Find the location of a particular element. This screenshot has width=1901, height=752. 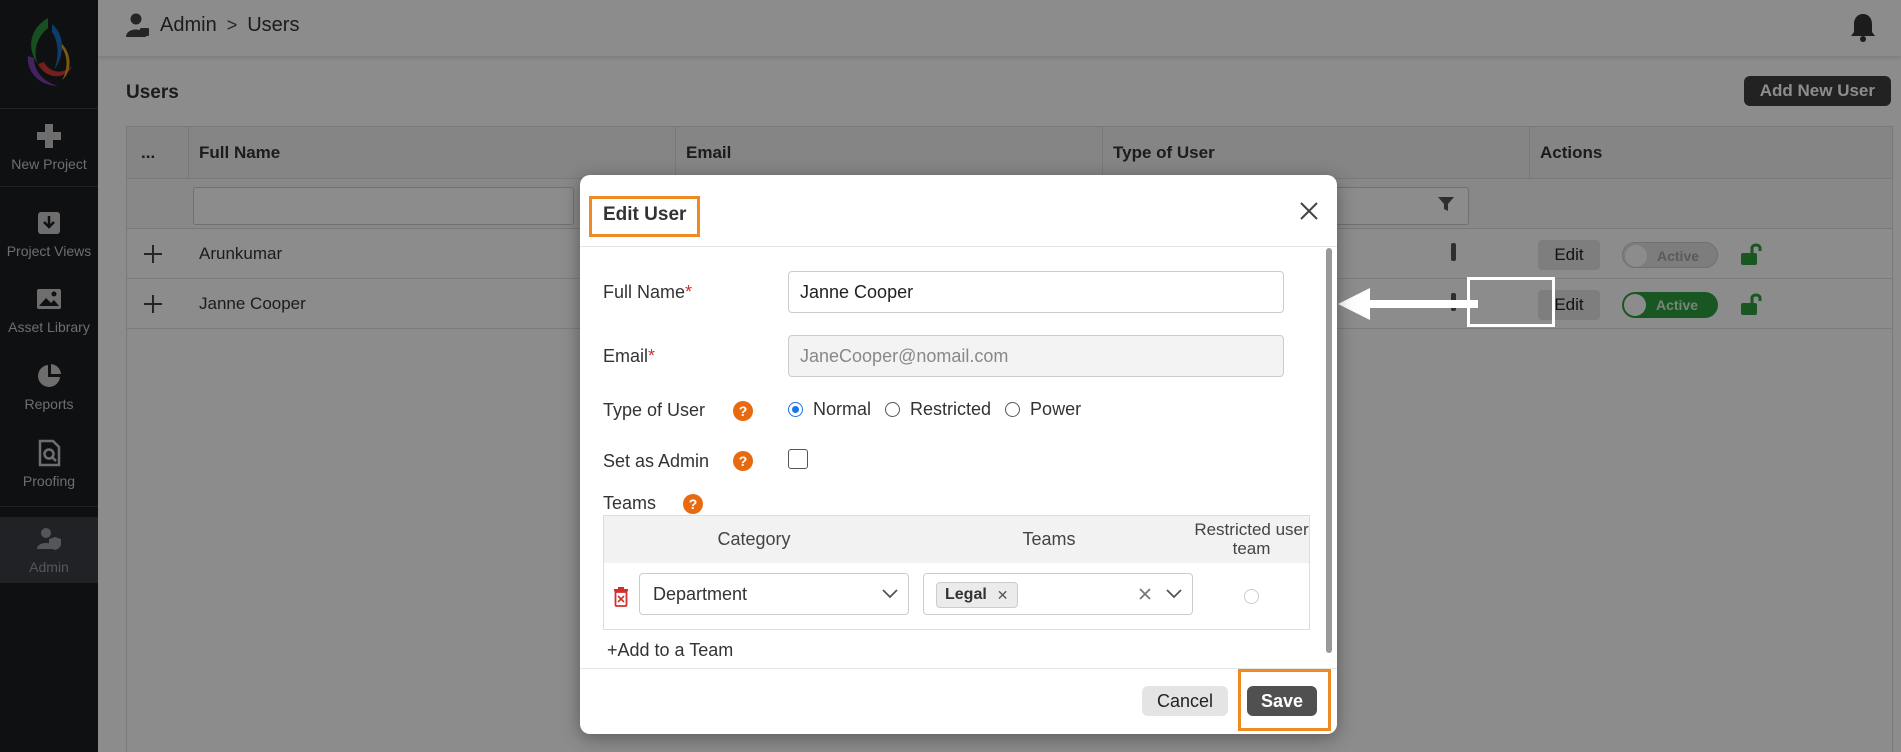

email-label-text: Email is located at coordinates (626, 356).